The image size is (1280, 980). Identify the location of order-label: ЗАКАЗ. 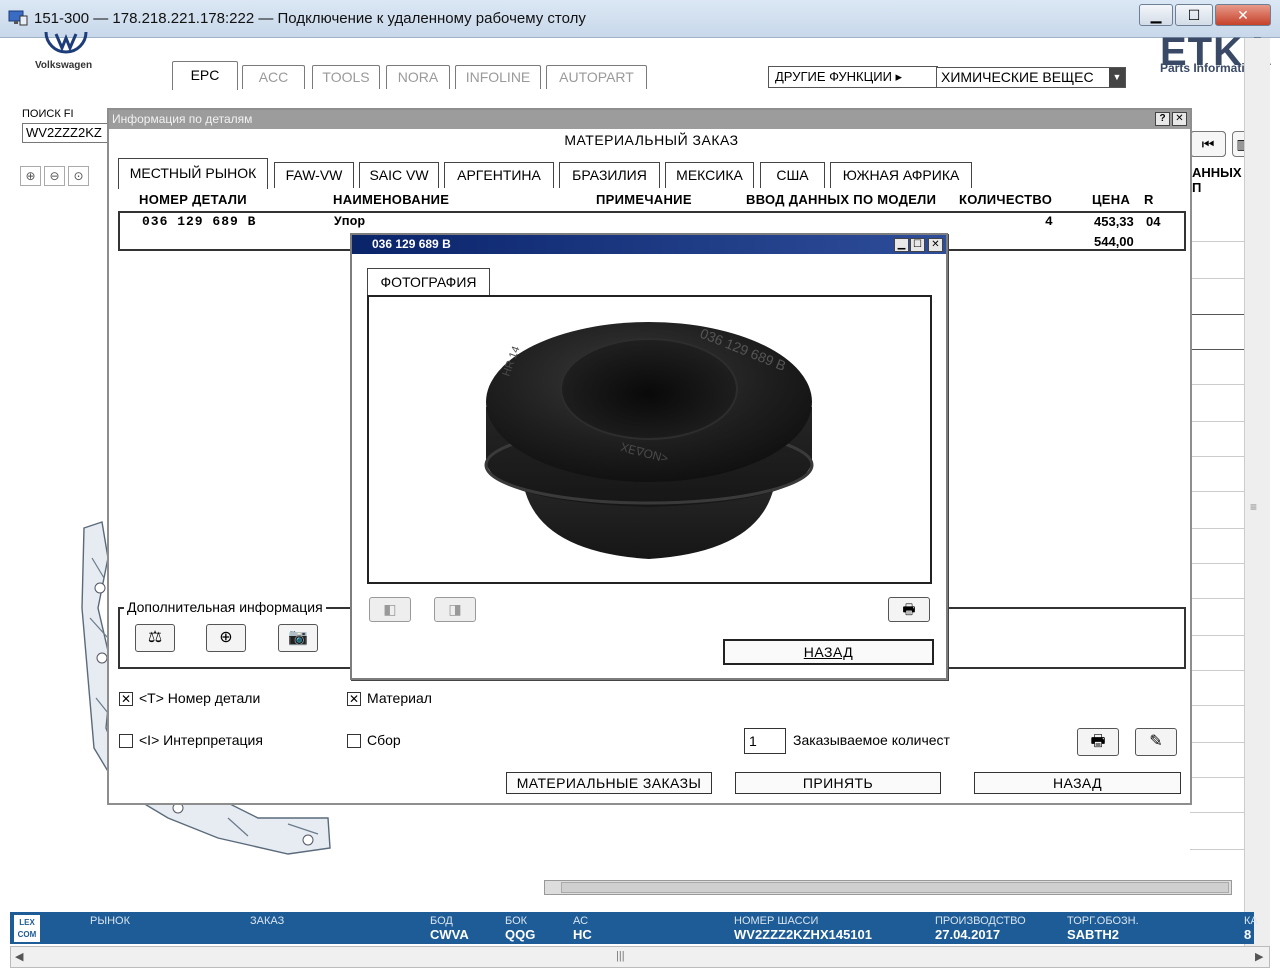
(267, 921).